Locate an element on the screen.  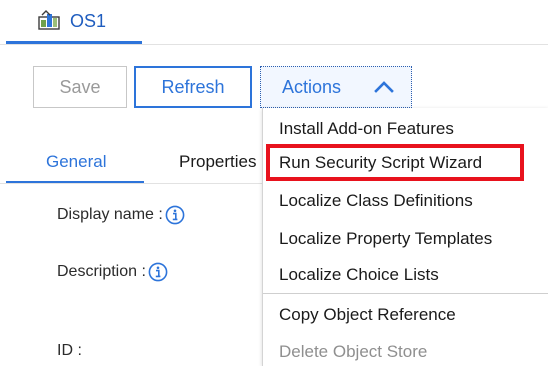
highlight-box is located at coordinates (395, 162).